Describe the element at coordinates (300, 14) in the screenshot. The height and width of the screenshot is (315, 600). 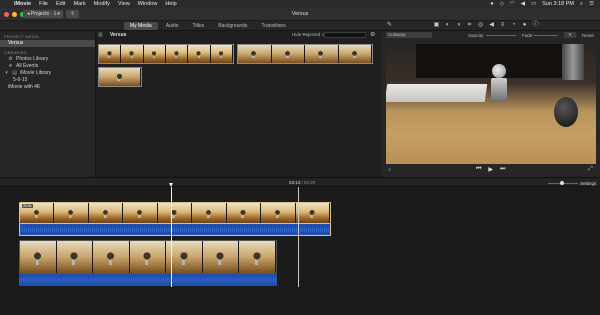
I see `window-title: Versus` at that location.